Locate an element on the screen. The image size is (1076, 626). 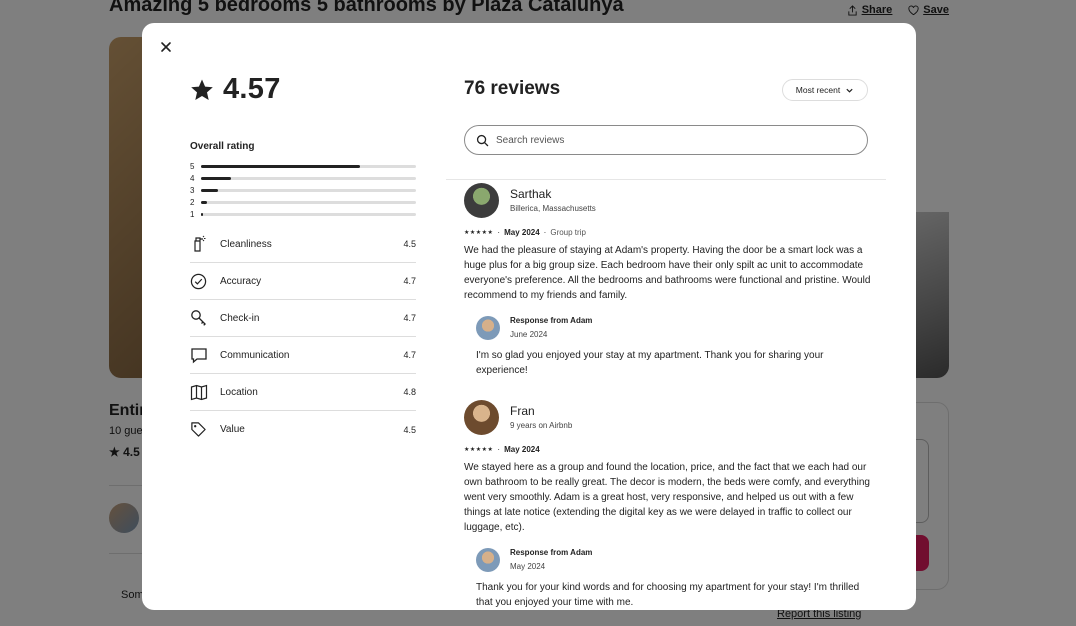
rating-bar-label: 1 is located at coordinates (192, 214).